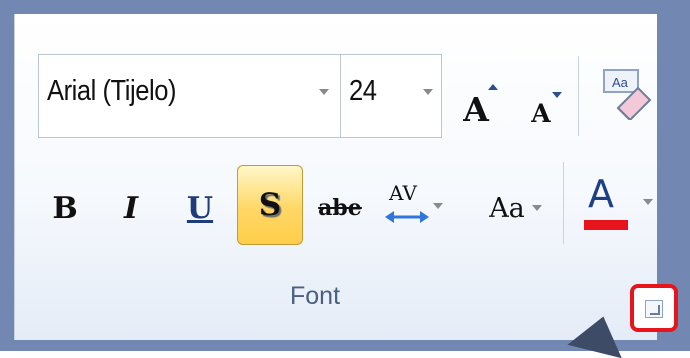 The height and width of the screenshot is (358, 690). I want to click on shrink-font-button: A, so click(541, 113).